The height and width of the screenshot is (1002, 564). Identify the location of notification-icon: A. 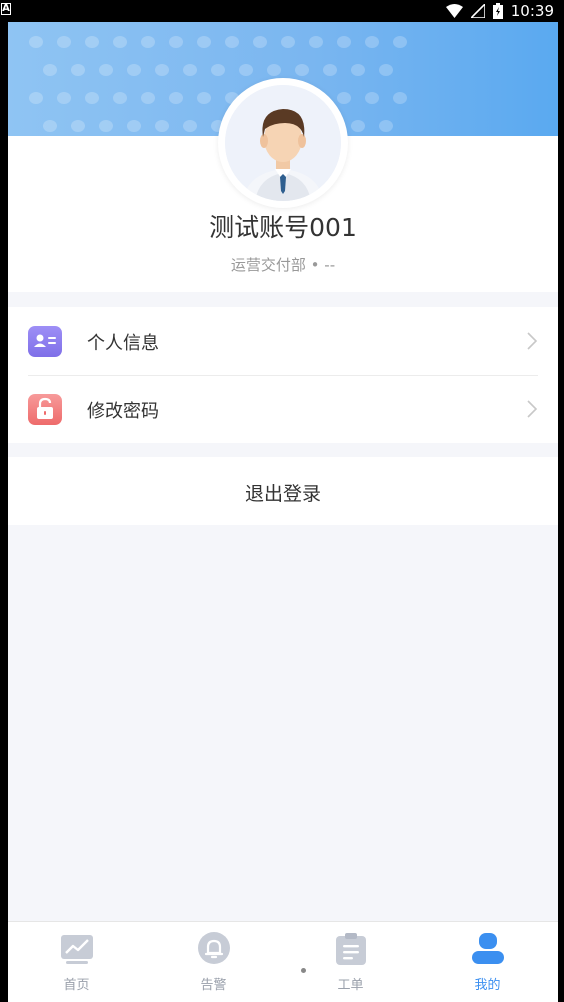
(6, 9).